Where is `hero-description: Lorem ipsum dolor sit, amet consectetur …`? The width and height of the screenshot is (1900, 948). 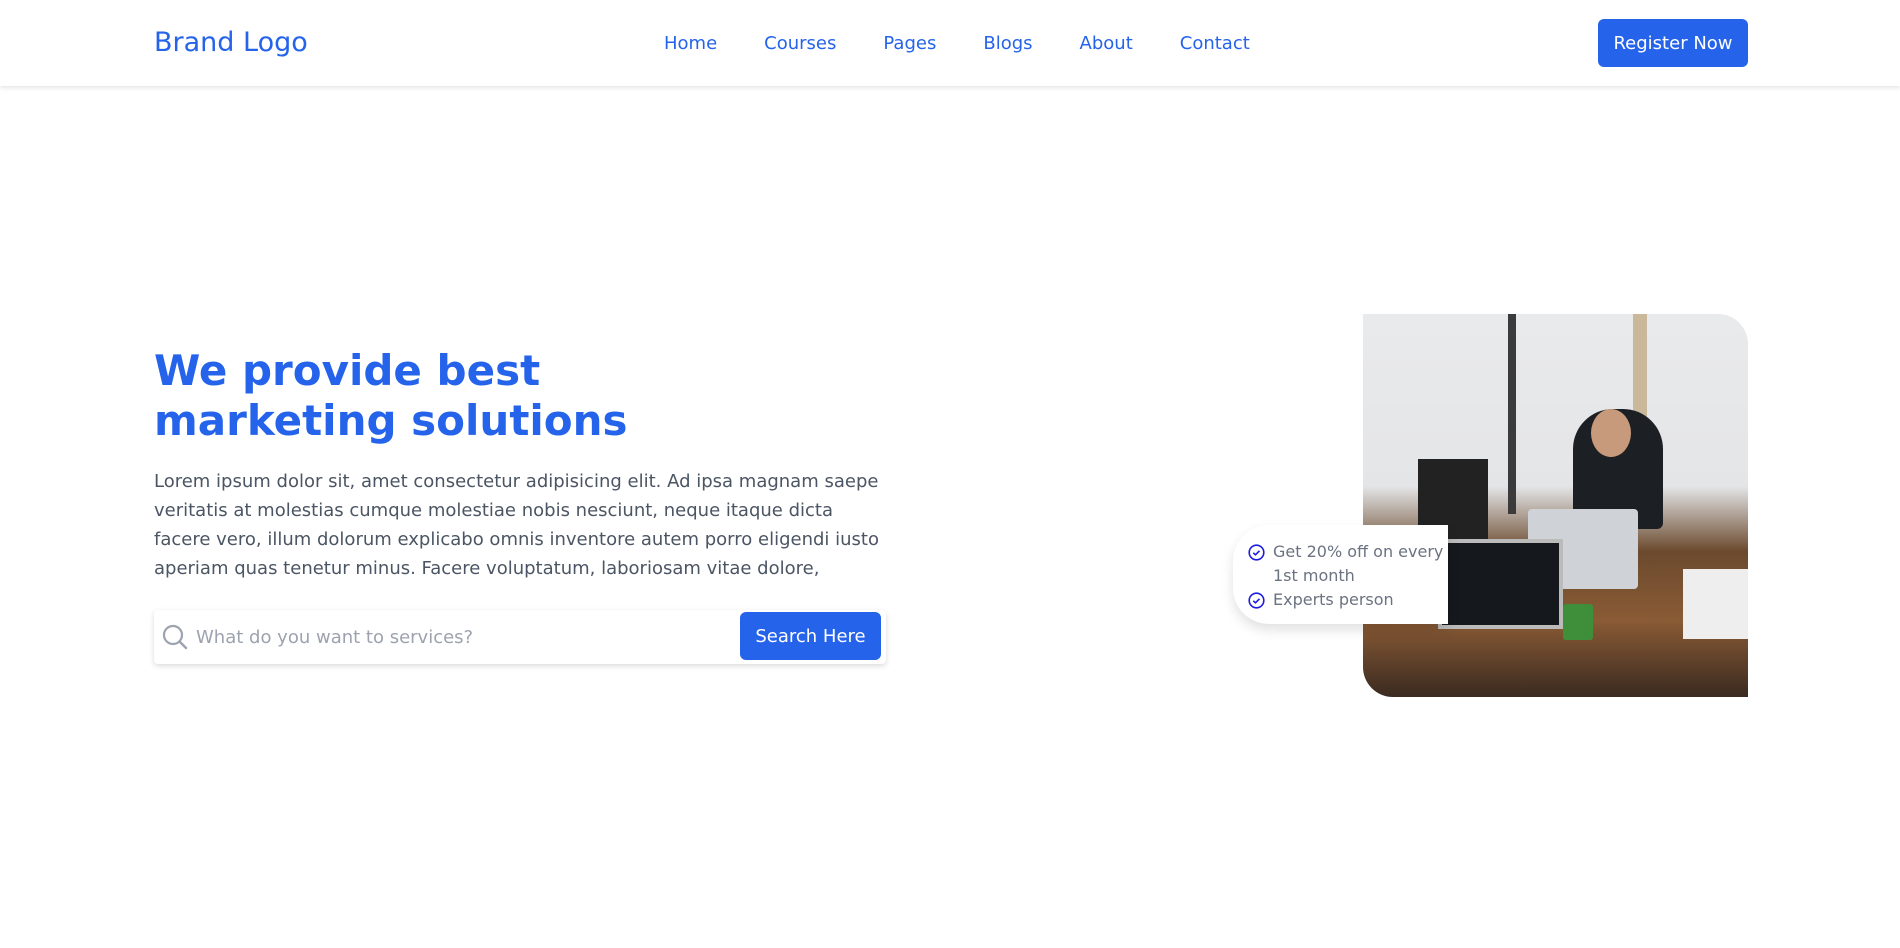 hero-description: Lorem ipsum dolor sit, amet consectetur … is located at coordinates (516, 525).